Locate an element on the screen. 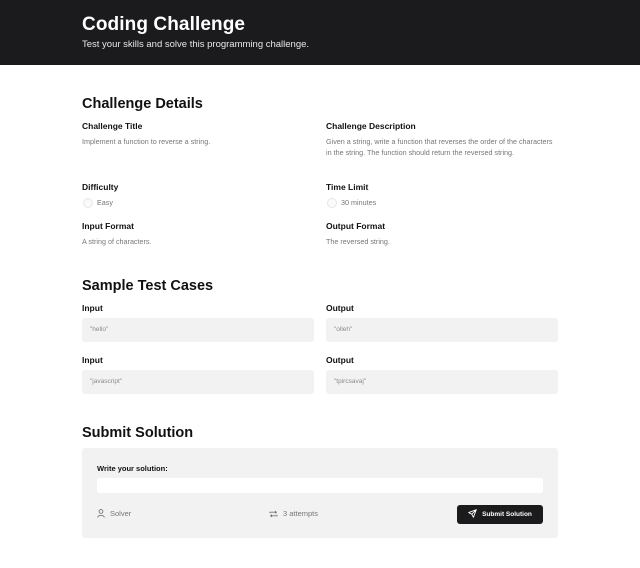  attempts-count: 3 attempts is located at coordinates (301, 513).